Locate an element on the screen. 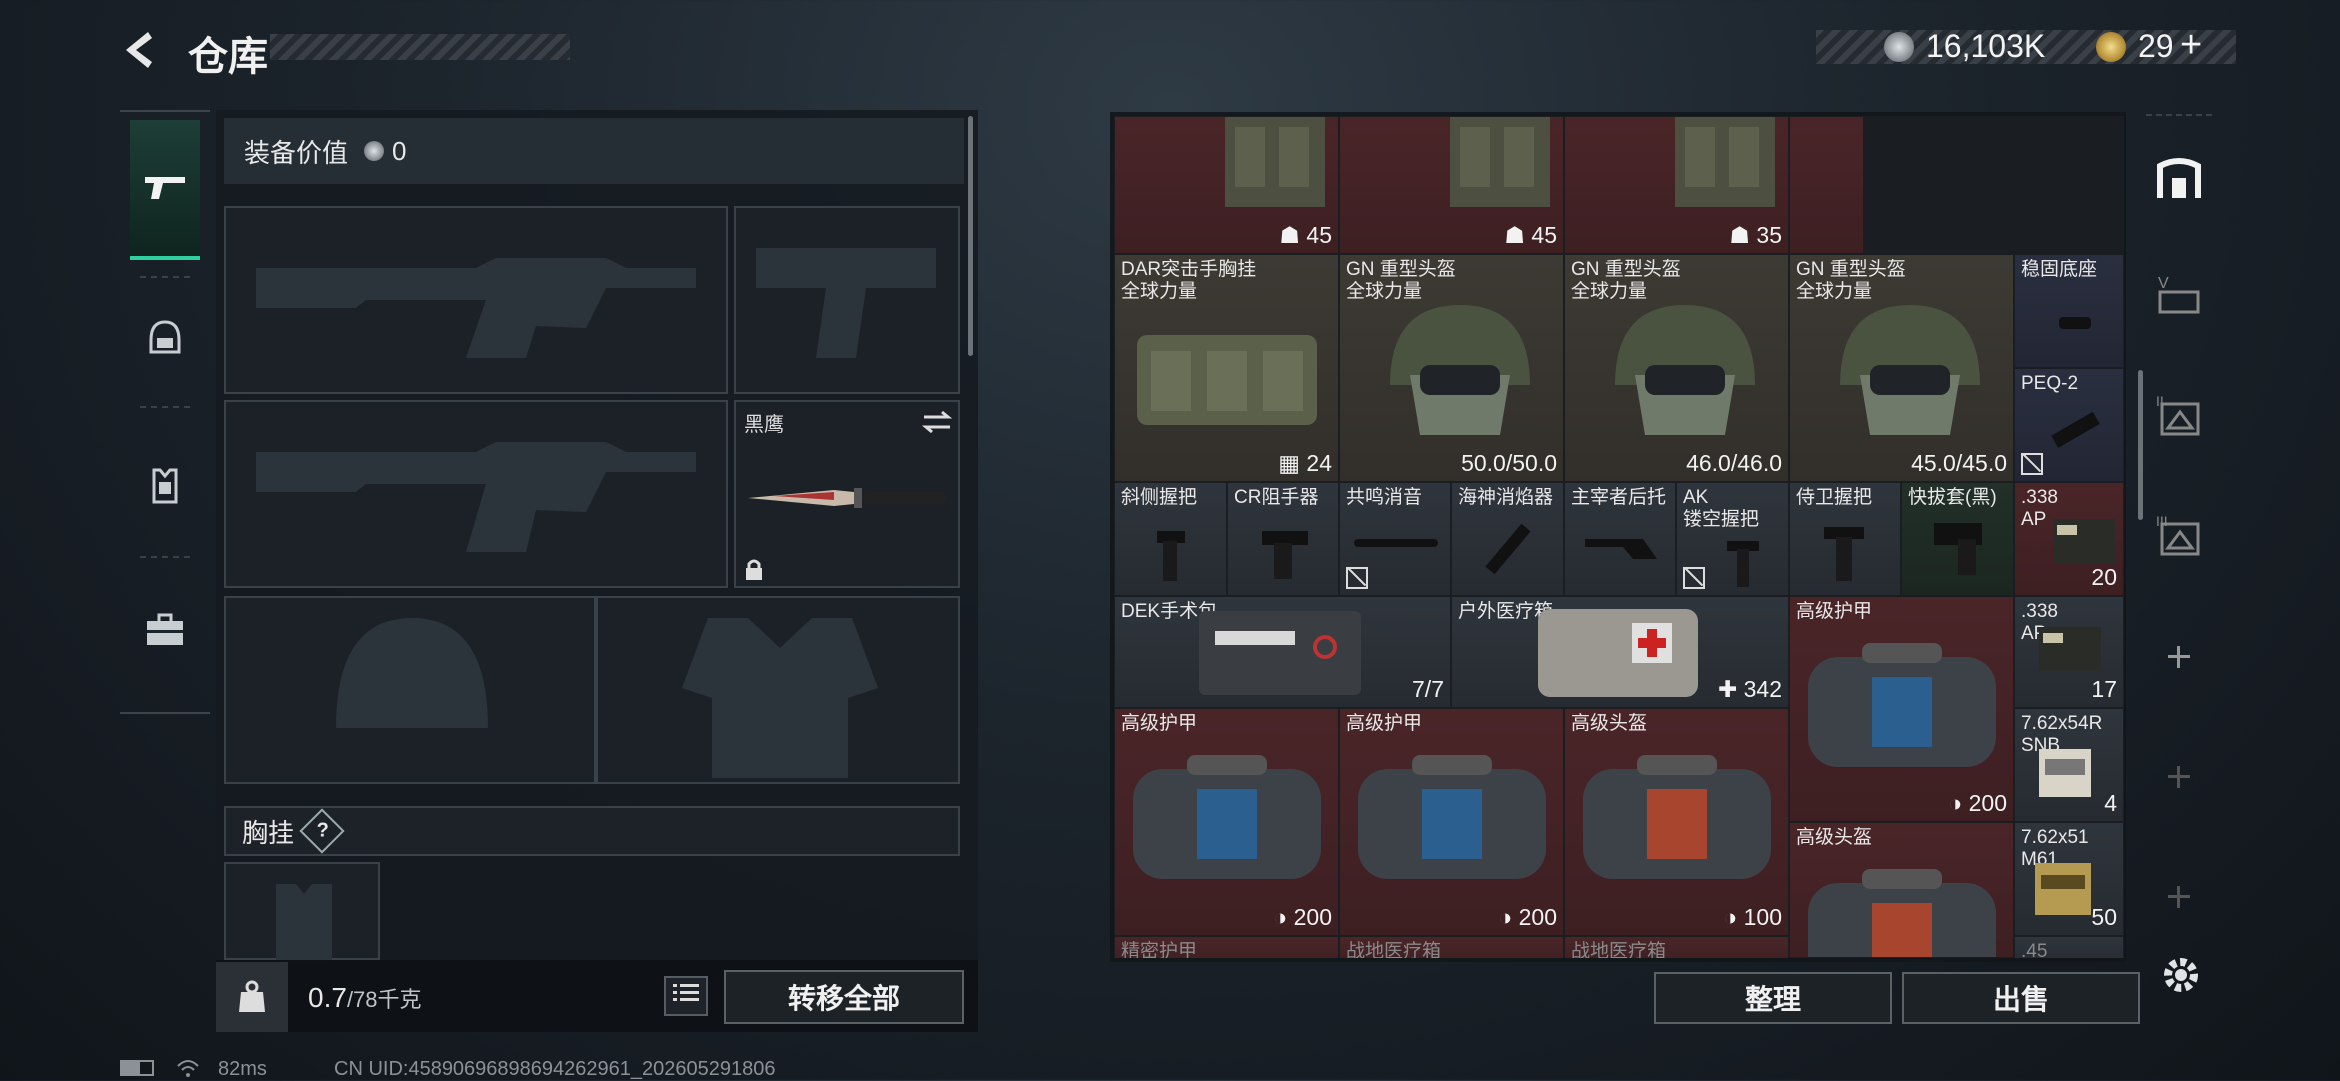 Image resolution: width=2340 pixels, height=1081 pixels. stash-item: 高级头盔 is located at coordinates (1901, 890).